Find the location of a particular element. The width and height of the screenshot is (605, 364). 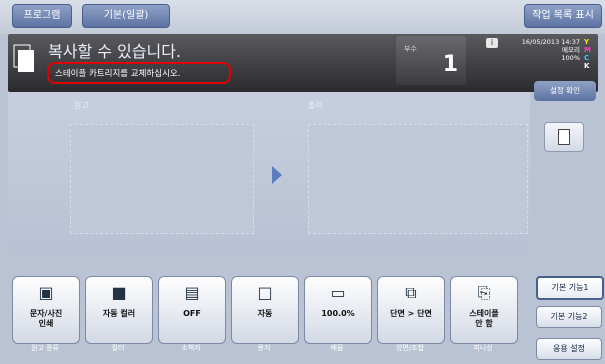

copy-count: 부수 1 is located at coordinates (431, 60).